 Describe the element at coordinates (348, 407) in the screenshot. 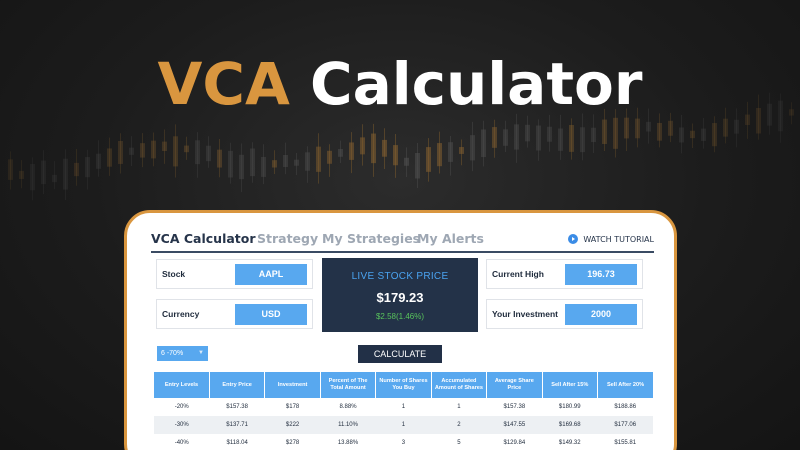

I see `table-cell: 8.88%` at that location.